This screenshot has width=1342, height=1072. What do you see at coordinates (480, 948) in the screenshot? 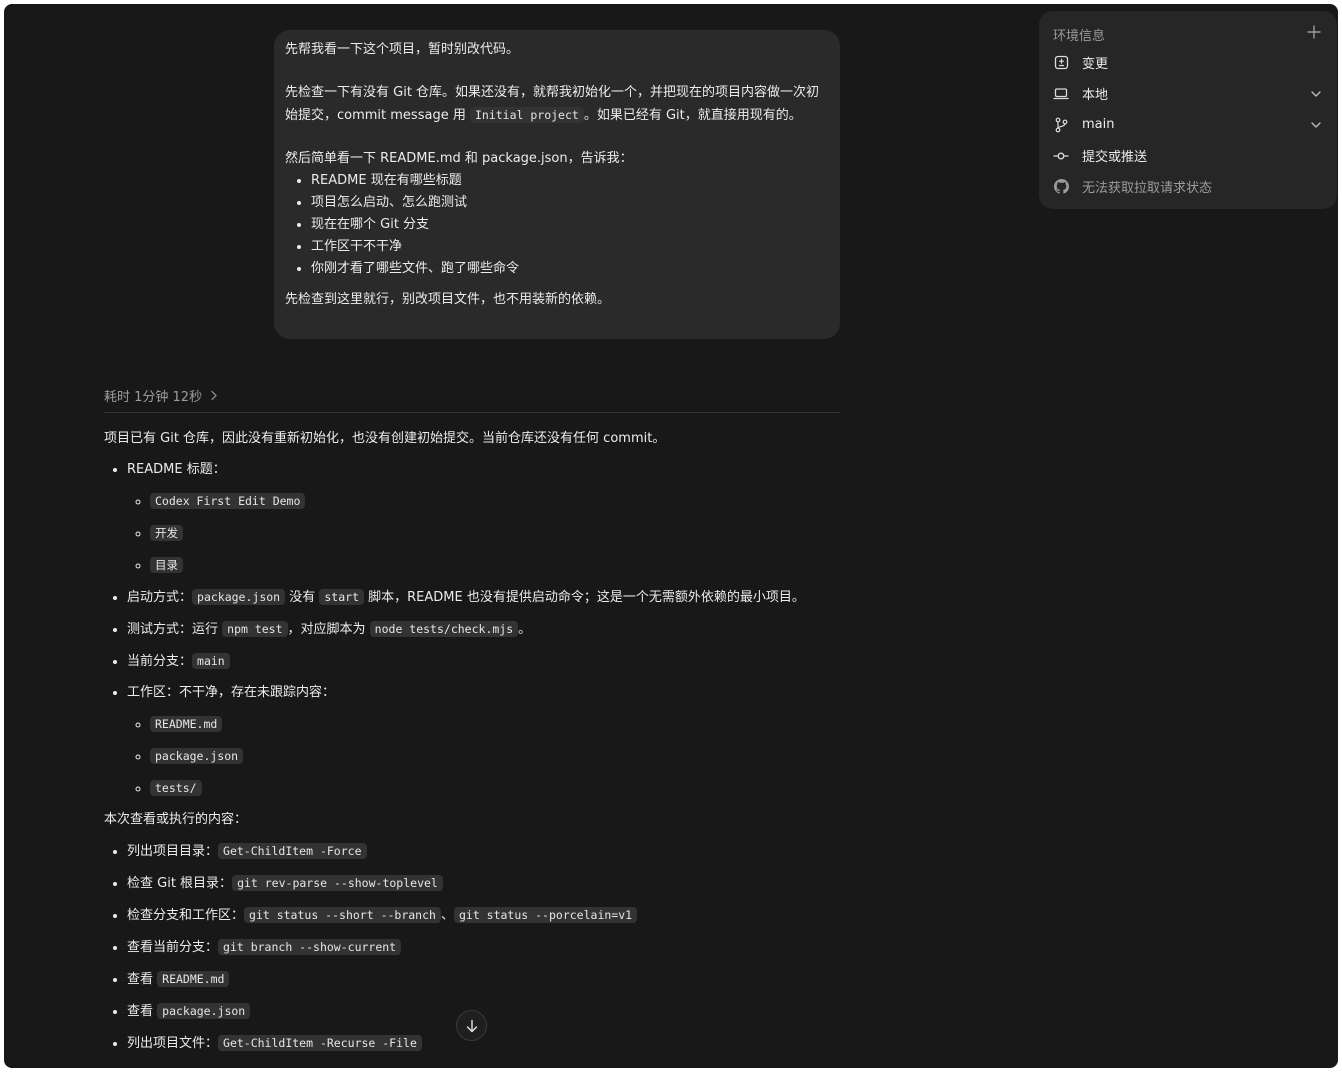
I see `list-item: 查看当前分支：git branch --show-current` at bounding box center [480, 948].